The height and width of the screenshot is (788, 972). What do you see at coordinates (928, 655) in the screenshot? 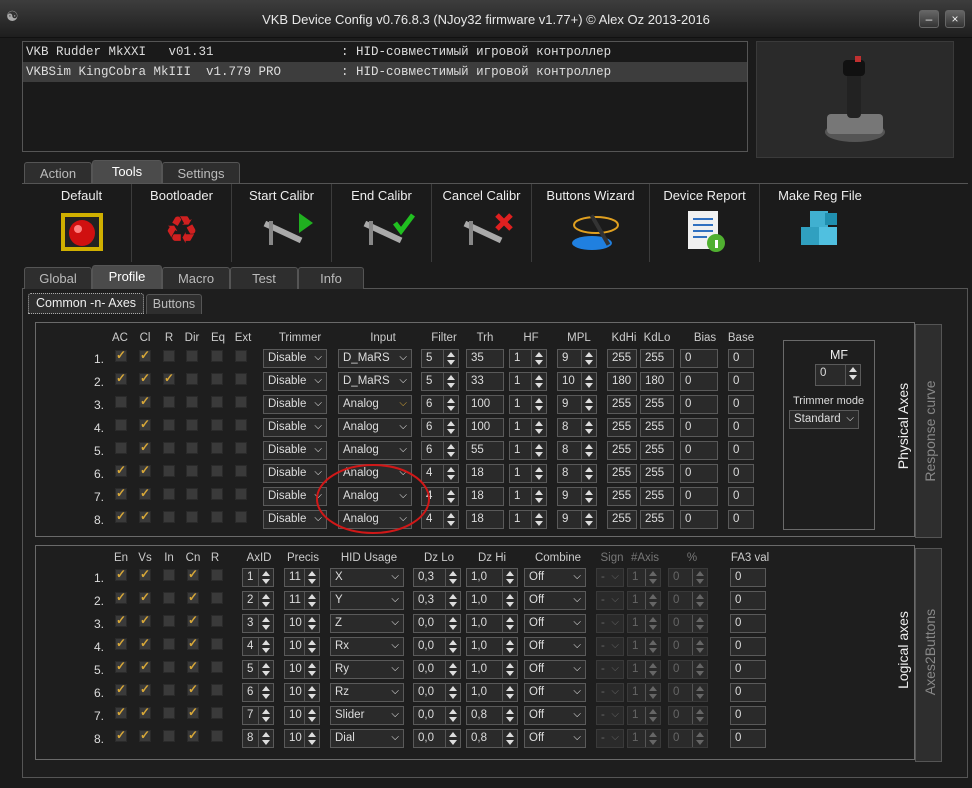
I see `tab-axes2buttons: Axes2Buttons` at bounding box center [928, 655].